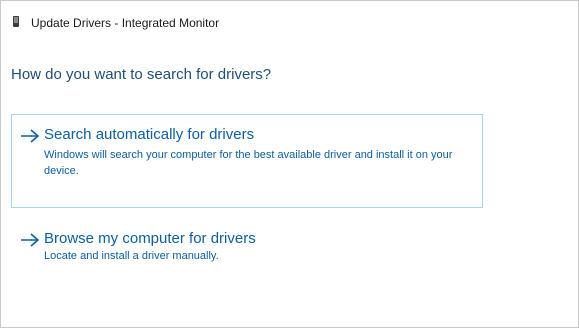 This screenshot has width=579, height=328. What do you see at coordinates (289, 17) in the screenshot?
I see `title-bar: Update Drivers - Integrated Monitor` at bounding box center [289, 17].